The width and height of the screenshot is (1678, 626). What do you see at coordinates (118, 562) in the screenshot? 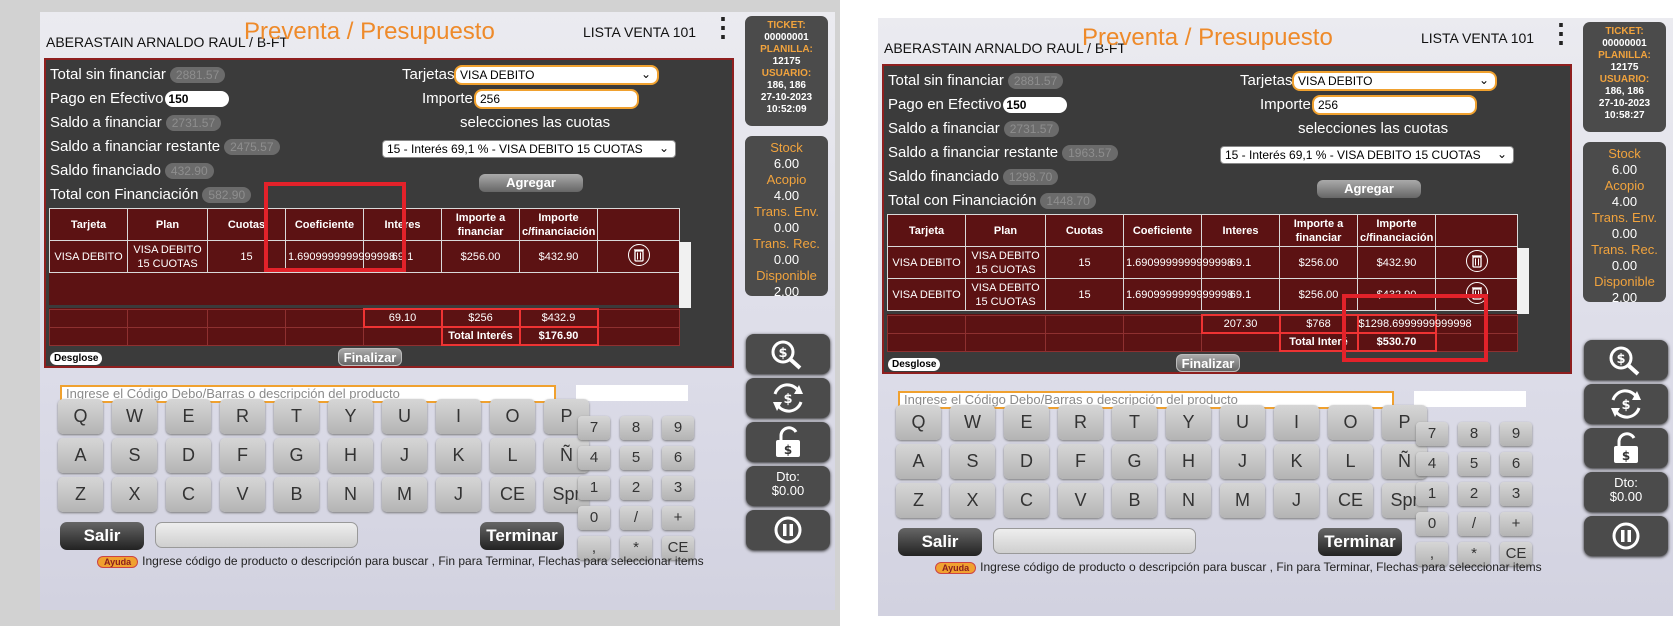
I see `ayuda-badge: Ayuda` at bounding box center [118, 562].